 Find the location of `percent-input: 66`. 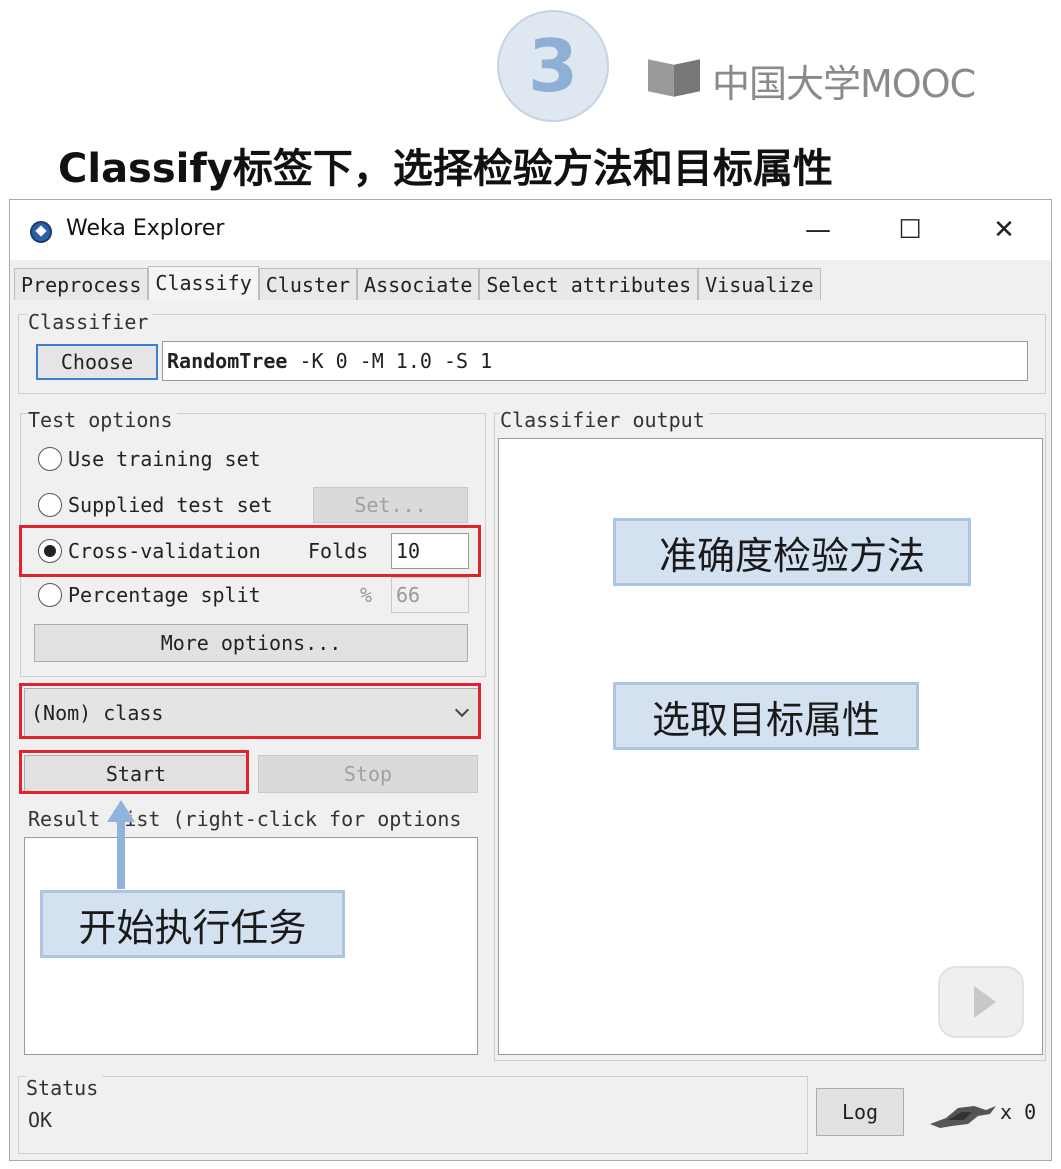

percent-input: 66 is located at coordinates (430, 595).